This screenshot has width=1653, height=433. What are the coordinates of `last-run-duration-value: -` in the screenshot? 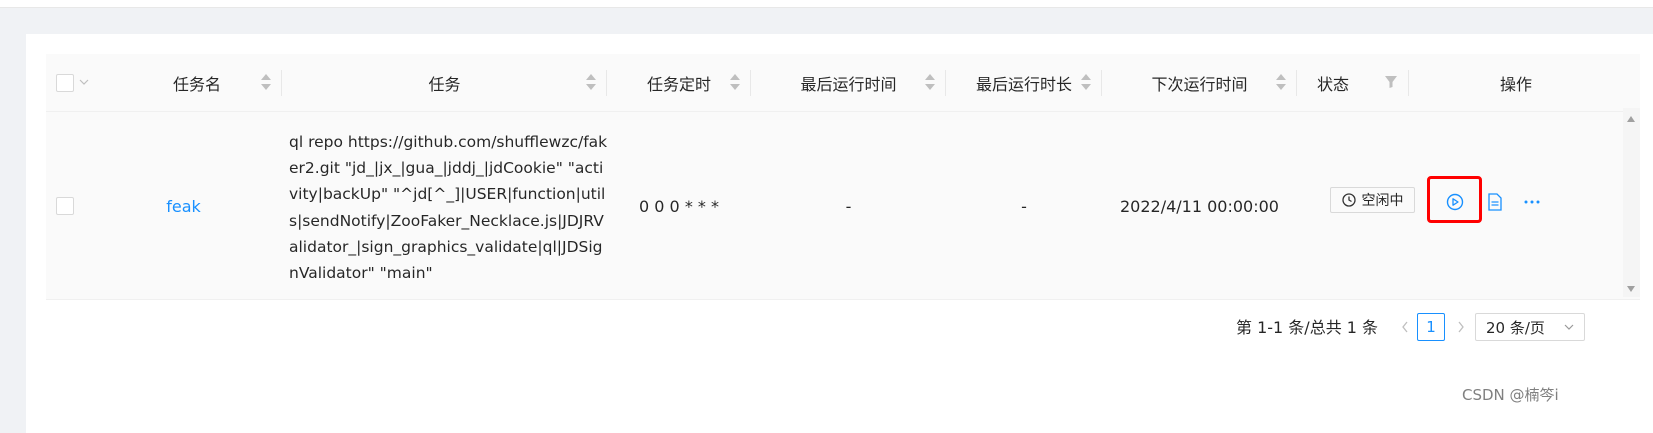 It's located at (1024, 206).